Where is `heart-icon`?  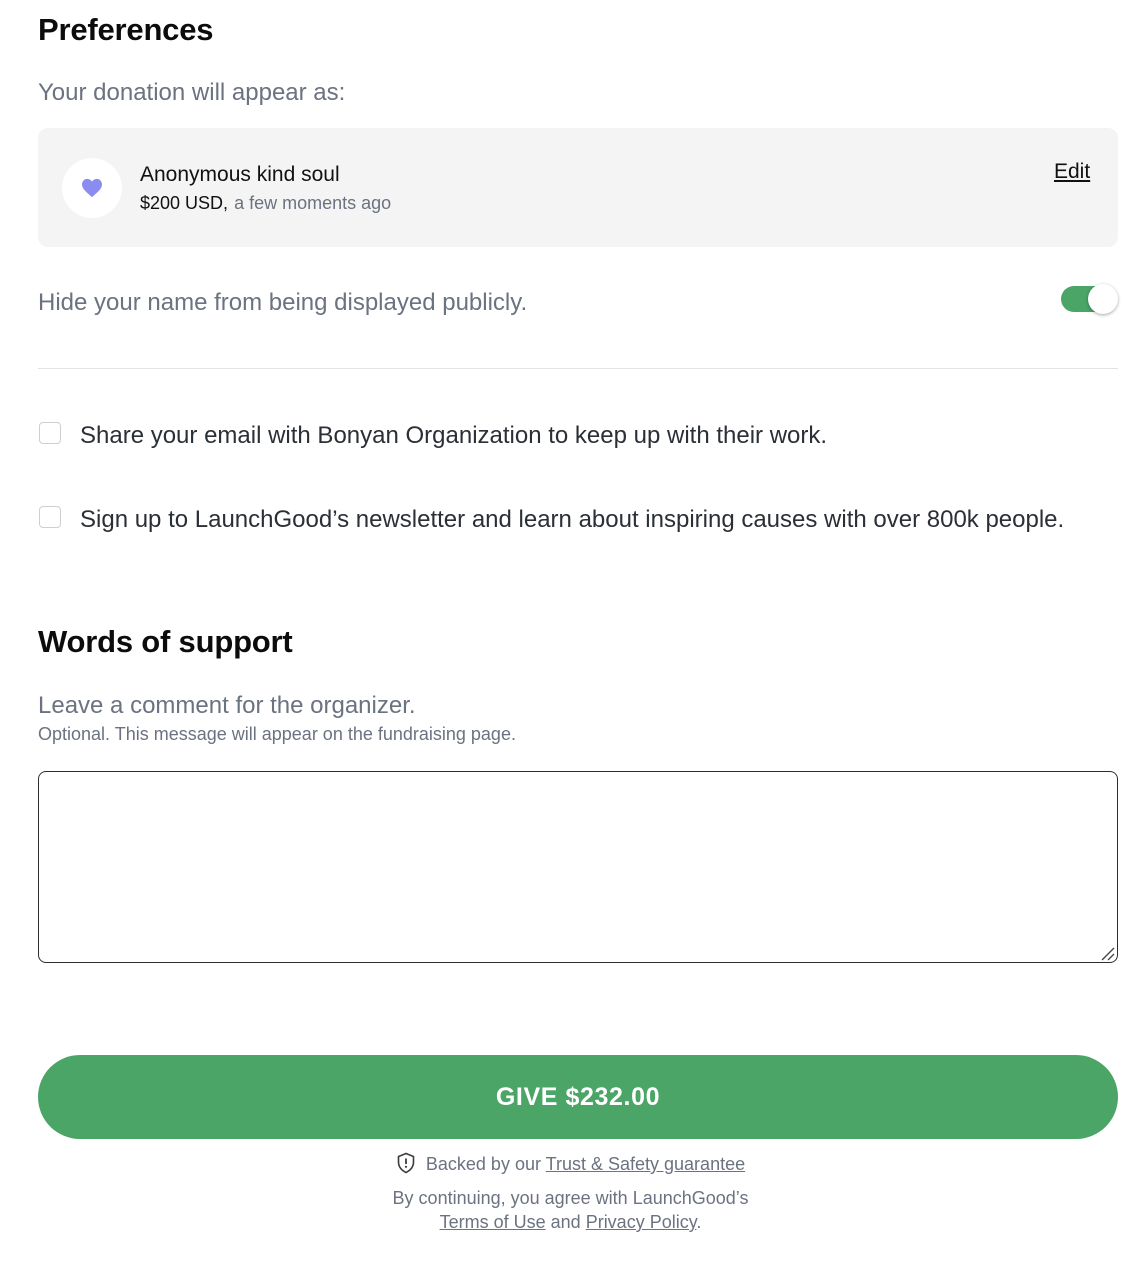 heart-icon is located at coordinates (92, 188).